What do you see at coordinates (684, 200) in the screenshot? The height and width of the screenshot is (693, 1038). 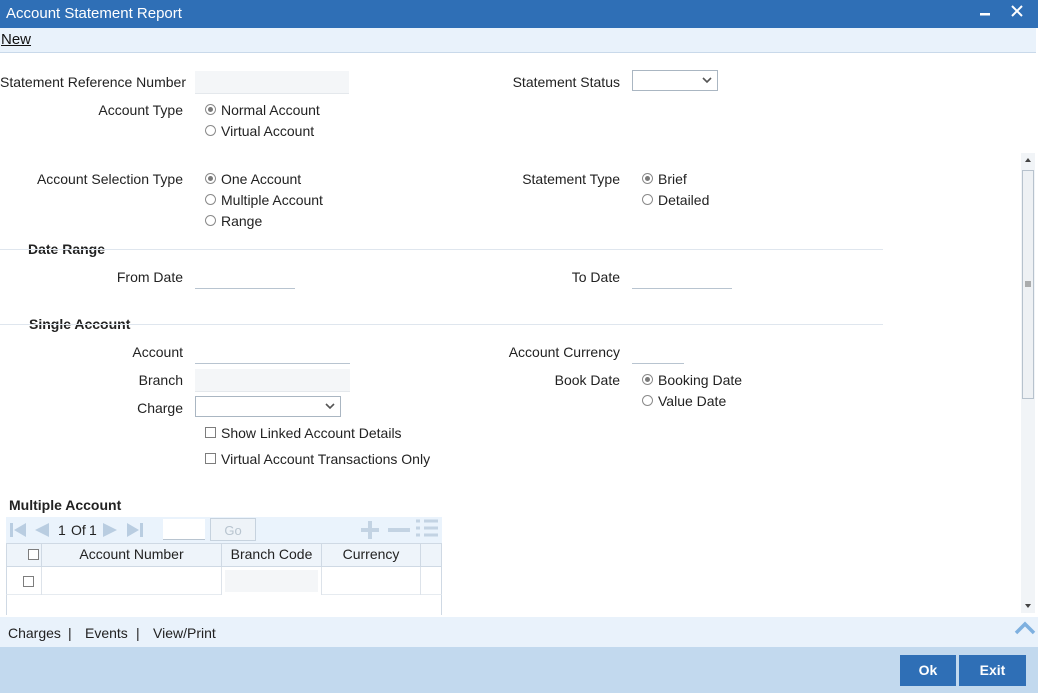 I see `detailed-label: Detailed` at bounding box center [684, 200].